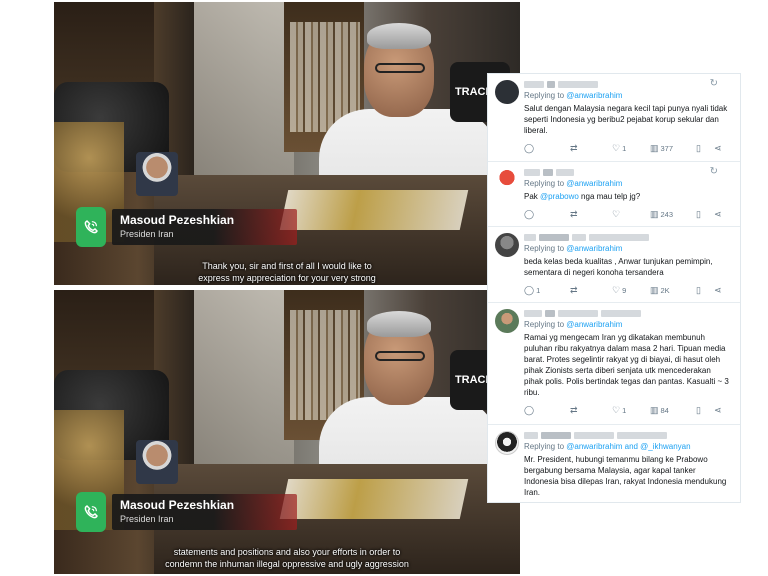 The height and width of the screenshot is (576, 768). I want to click on tweet-actions: ◯ 1 ⇄ ♡ 9 ▥ 2K ▯ ⋖, so click(628, 290).